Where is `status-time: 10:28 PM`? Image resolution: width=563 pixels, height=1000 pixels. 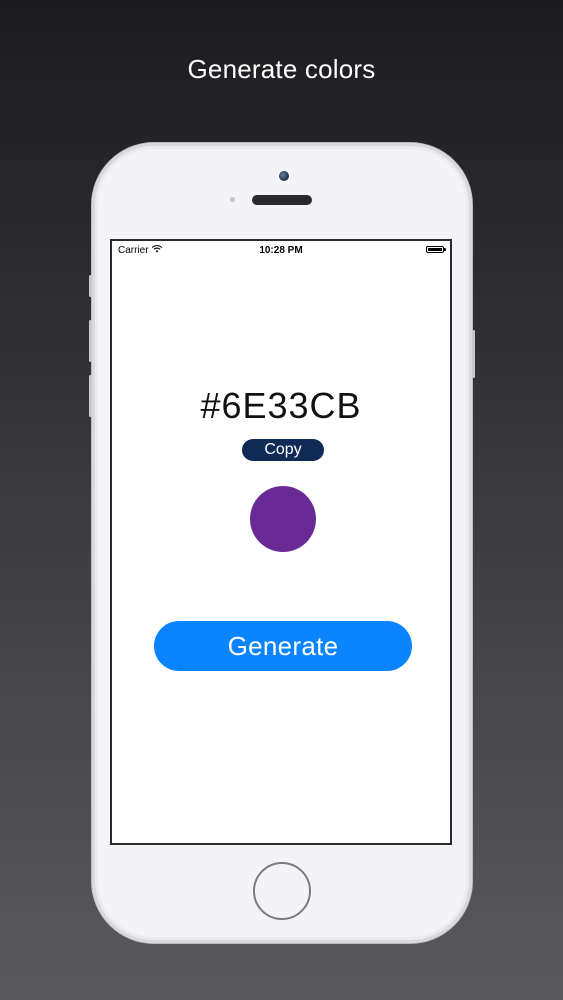
status-time: 10:28 PM is located at coordinates (281, 250).